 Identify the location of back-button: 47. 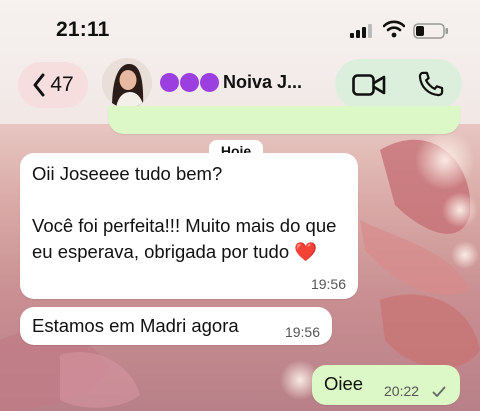
(53, 85).